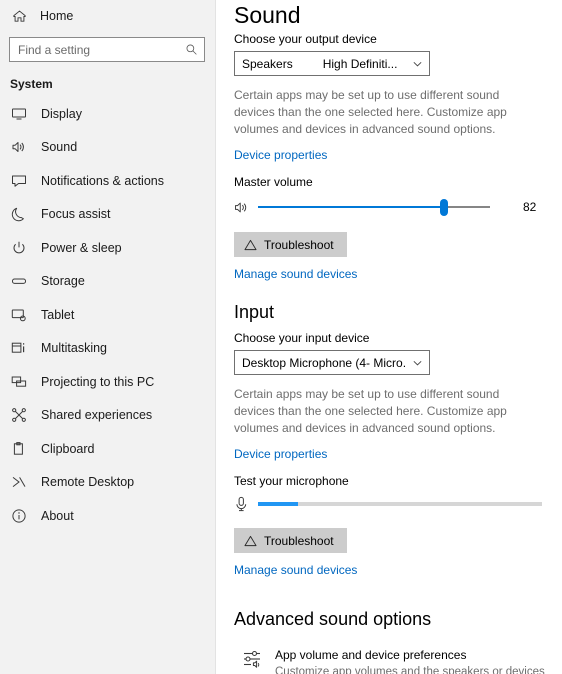 This screenshot has height=674, width=562. What do you see at coordinates (19, 482) in the screenshot?
I see `remote-desktop-icon` at bounding box center [19, 482].